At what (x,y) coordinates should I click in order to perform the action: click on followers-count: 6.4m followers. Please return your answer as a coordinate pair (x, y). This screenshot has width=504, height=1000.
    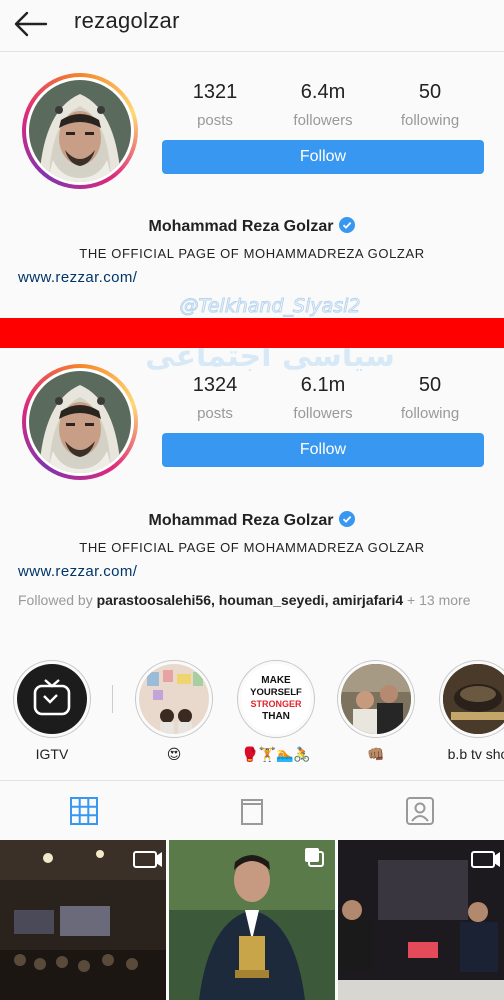
    Looking at the image, I should click on (323, 105).